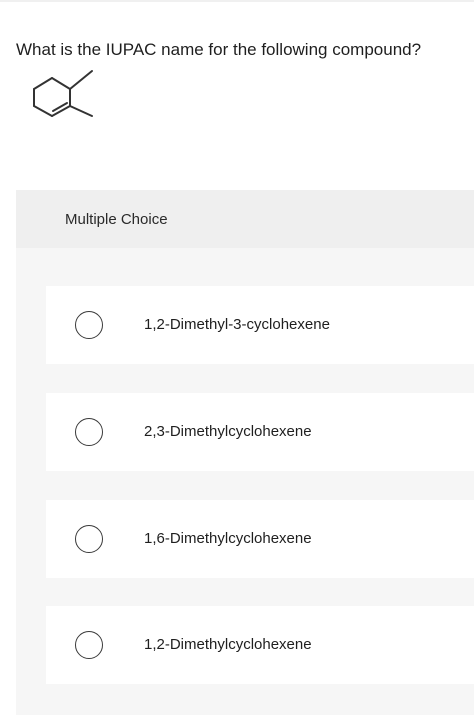  Describe the element at coordinates (228, 644) in the screenshot. I see `option-label: 1,2-Dimethylcyclohexene` at that location.